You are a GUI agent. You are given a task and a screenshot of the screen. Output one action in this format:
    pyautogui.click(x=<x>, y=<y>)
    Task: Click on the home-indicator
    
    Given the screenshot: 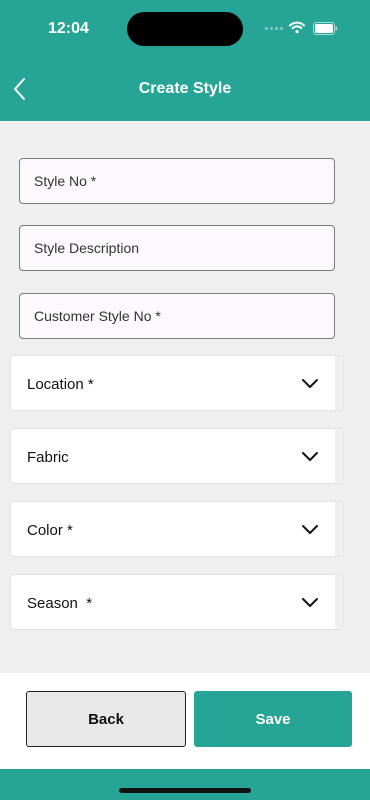 What is the action you would take?
    pyautogui.click(x=185, y=790)
    